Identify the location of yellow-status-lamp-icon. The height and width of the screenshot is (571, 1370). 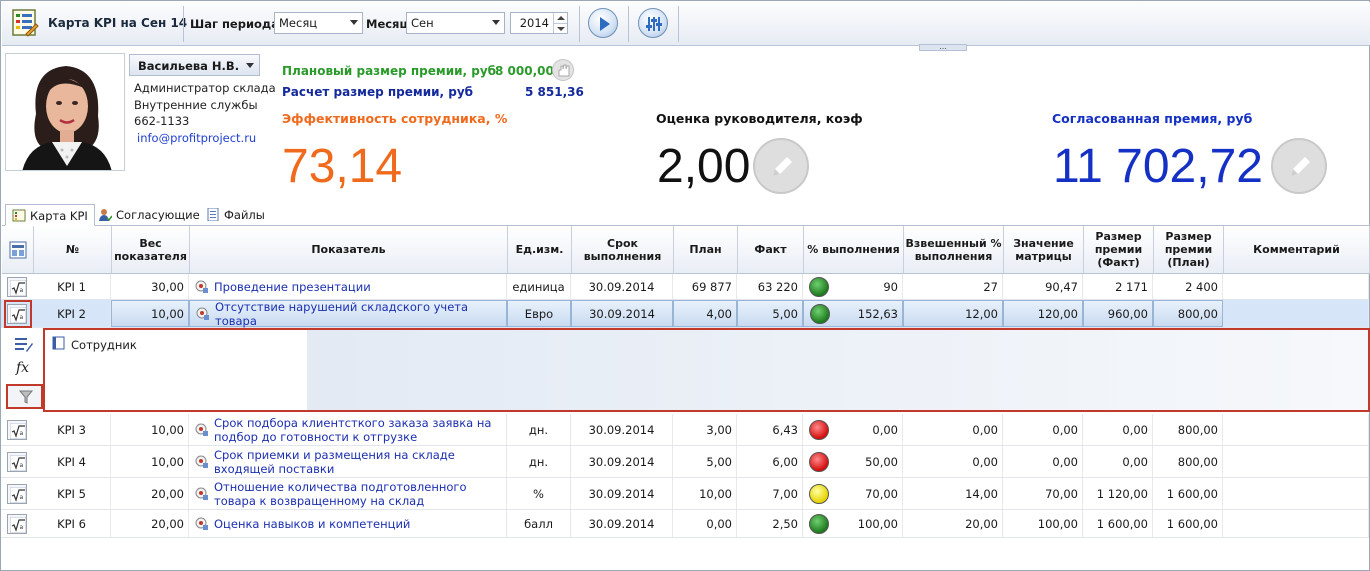
(819, 493).